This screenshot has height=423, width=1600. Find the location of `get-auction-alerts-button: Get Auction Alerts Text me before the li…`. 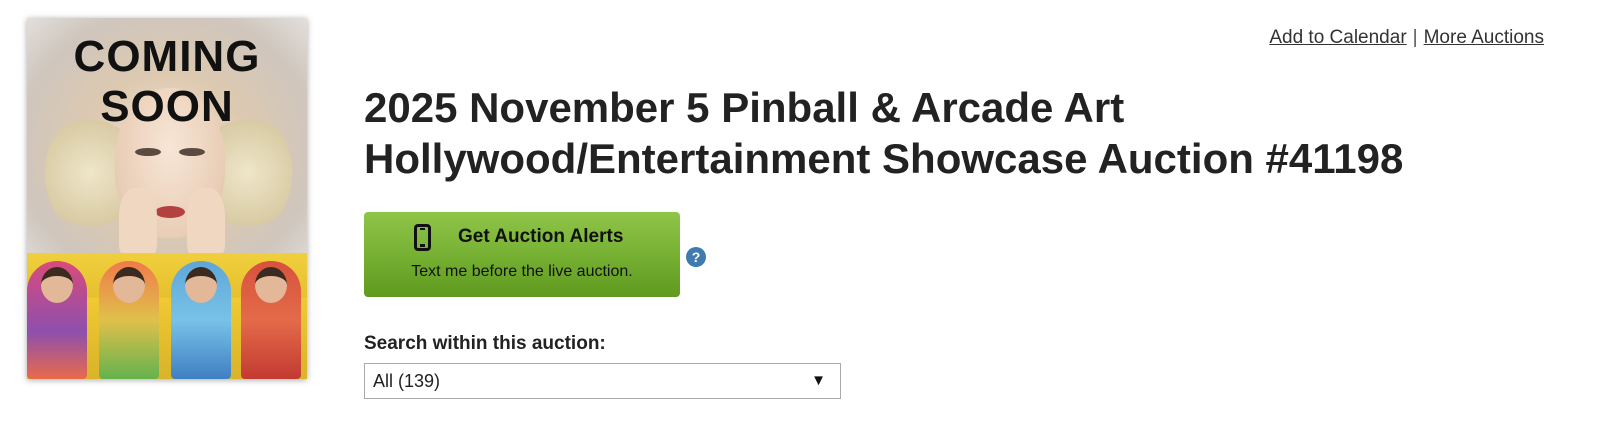

get-auction-alerts-button: Get Auction Alerts Text me before the li… is located at coordinates (522, 254).